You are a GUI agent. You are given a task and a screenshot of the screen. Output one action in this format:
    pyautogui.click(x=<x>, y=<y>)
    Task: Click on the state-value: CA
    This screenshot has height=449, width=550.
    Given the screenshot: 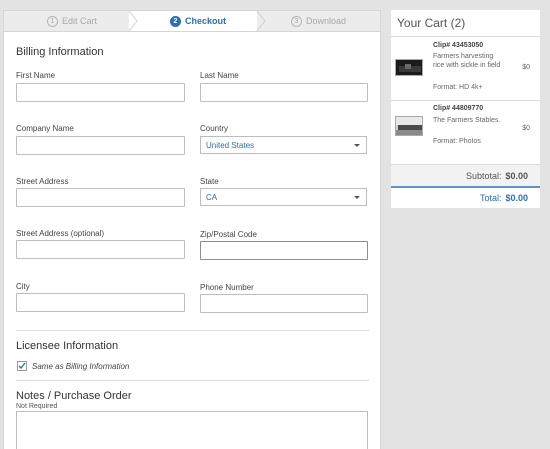 What is the action you would take?
    pyautogui.click(x=212, y=197)
    